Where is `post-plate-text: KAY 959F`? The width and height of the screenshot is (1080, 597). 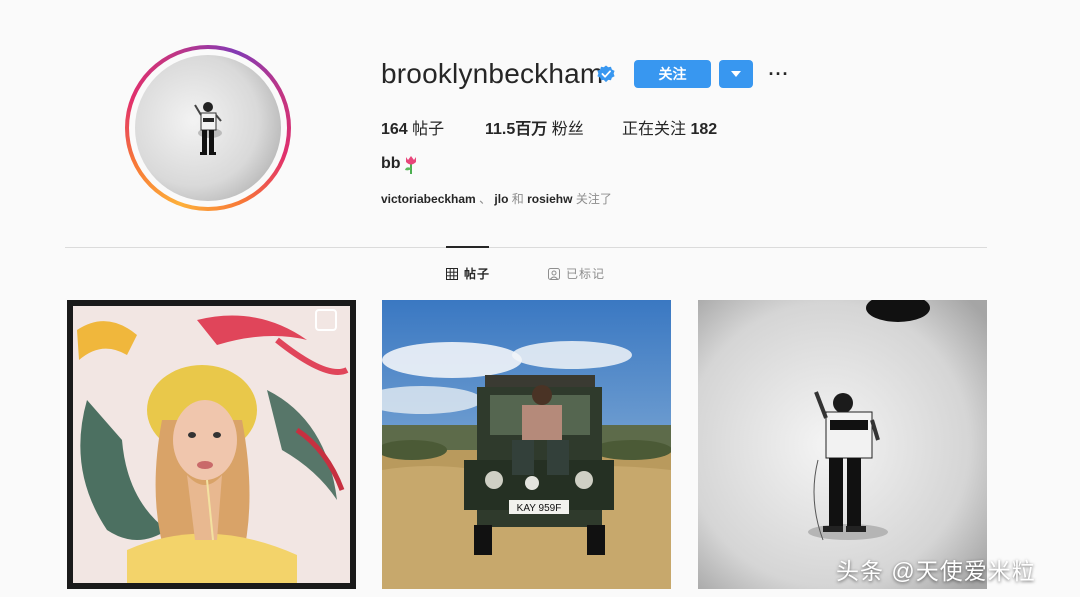
post-plate-text: KAY 959F is located at coordinates (539, 508).